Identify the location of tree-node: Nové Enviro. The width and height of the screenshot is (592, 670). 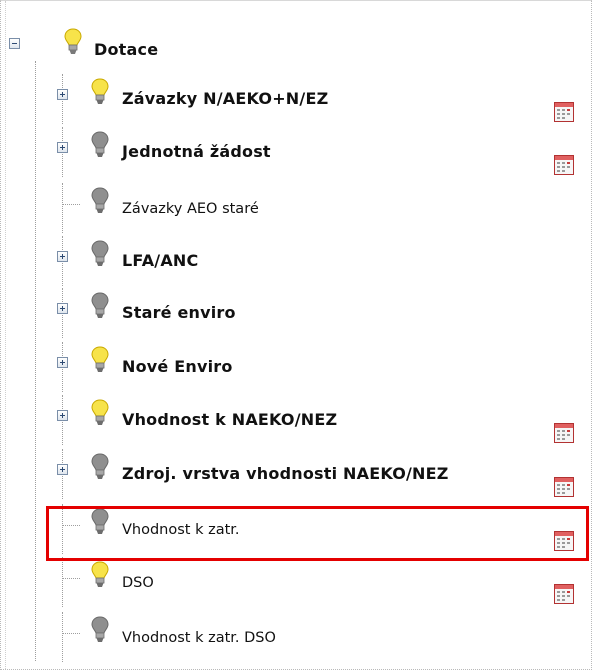
(296, 367).